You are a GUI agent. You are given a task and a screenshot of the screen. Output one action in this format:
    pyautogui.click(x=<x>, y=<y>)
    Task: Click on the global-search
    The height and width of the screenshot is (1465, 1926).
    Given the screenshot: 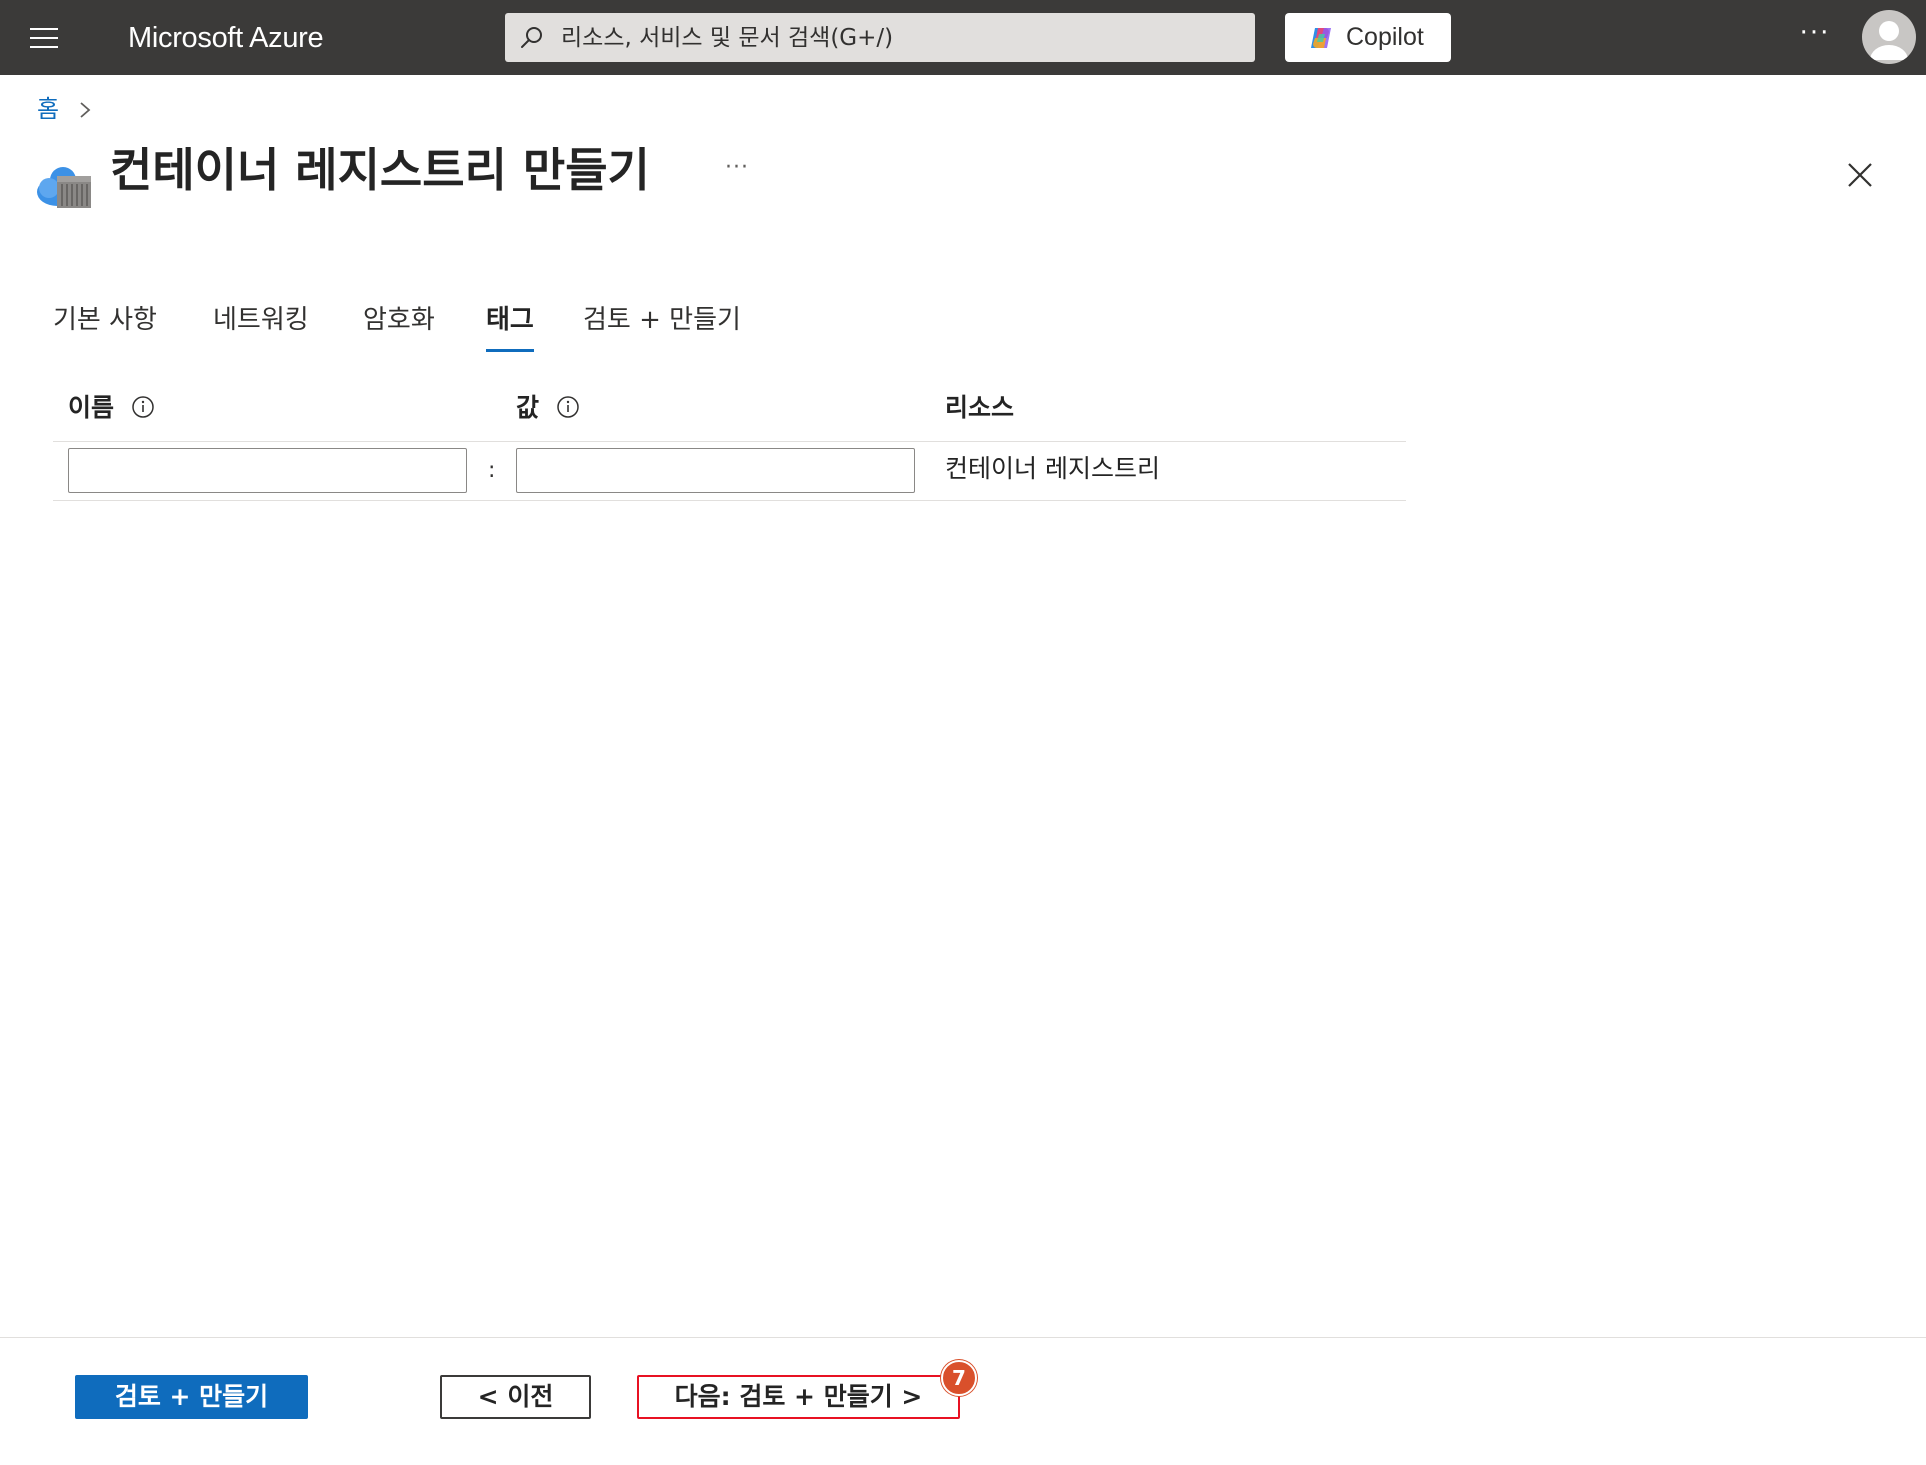 What is the action you would take?
    pyautogui.click(x=880, y=37)
    